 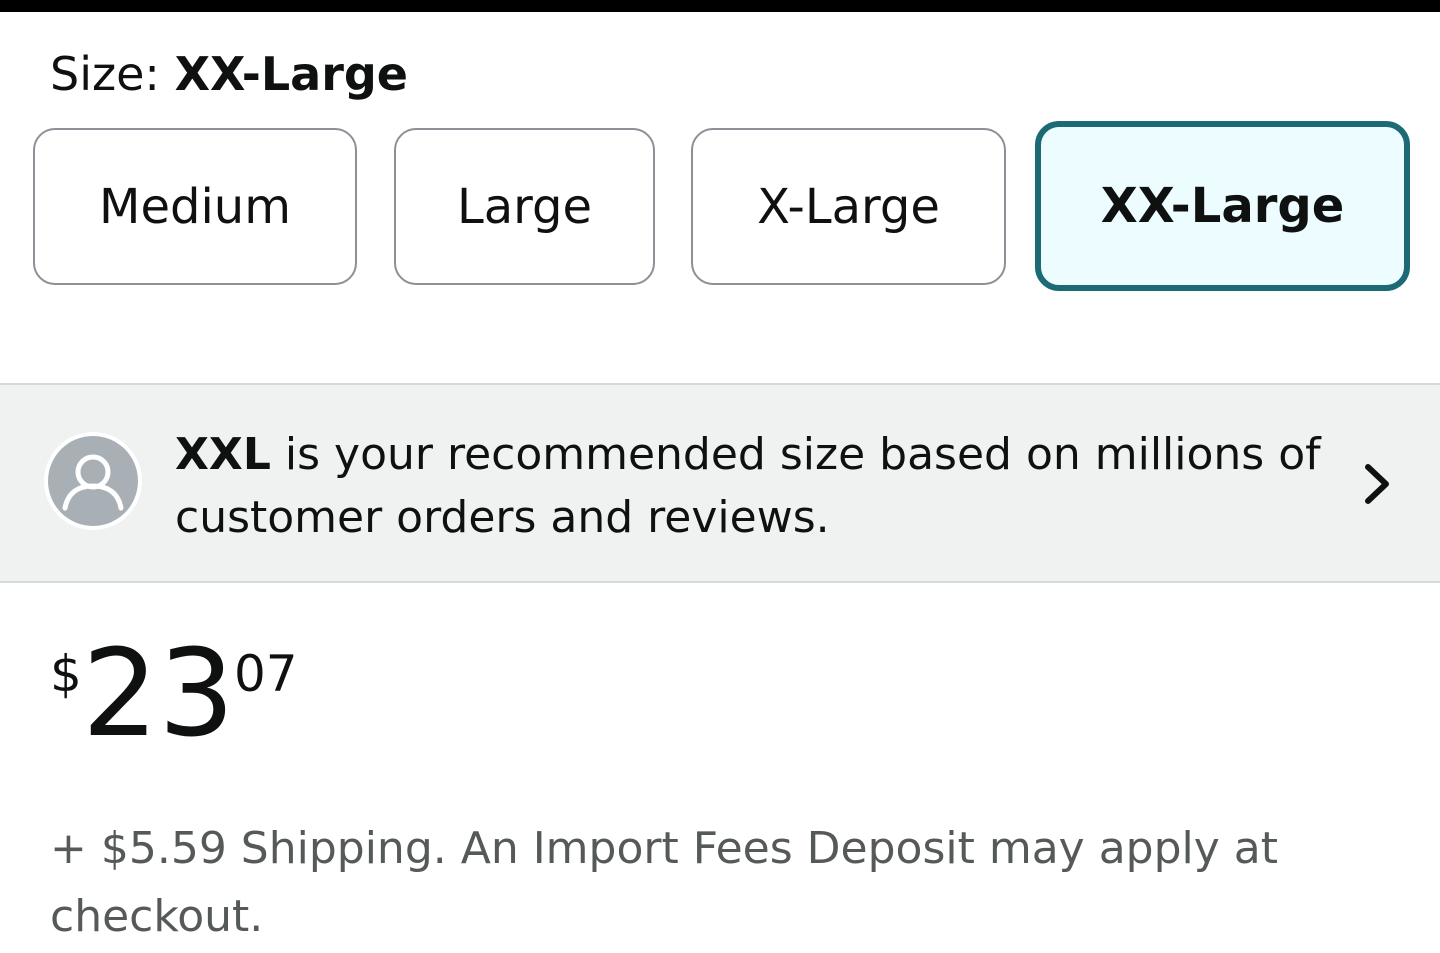 I want to click on user-avatar-icon, so click(x=93, y=481).